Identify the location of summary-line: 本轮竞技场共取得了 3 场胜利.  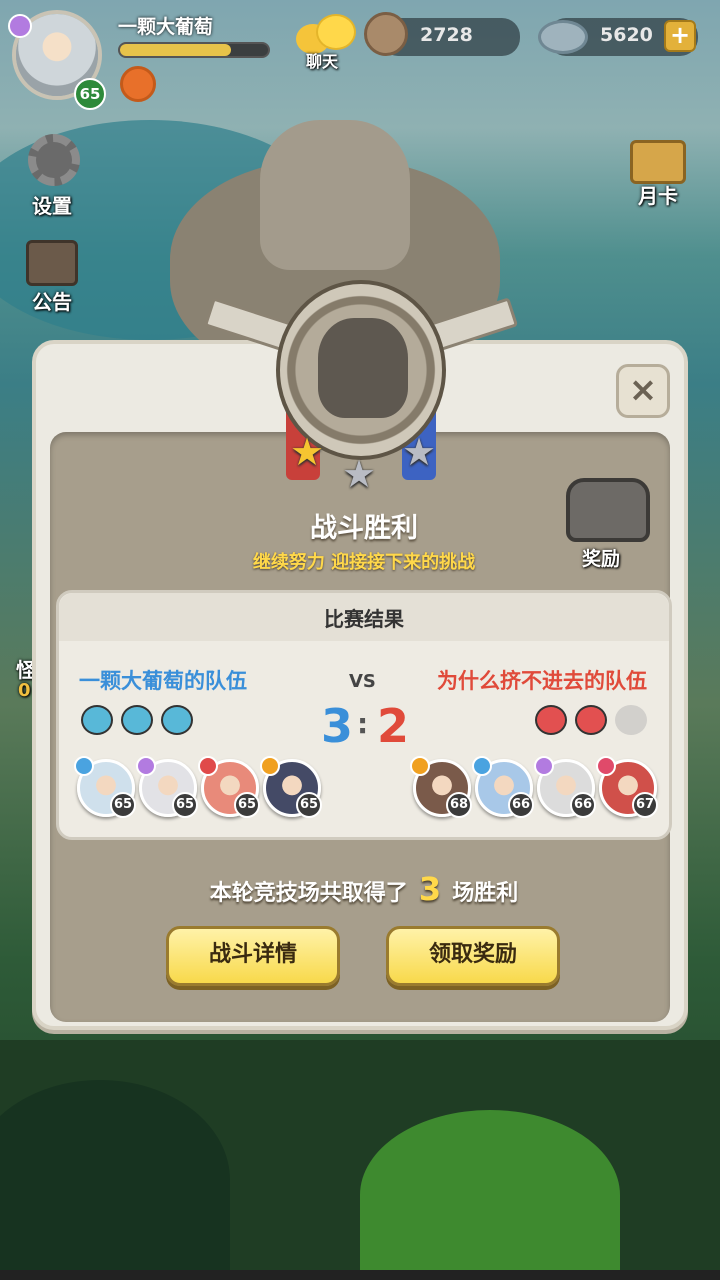
(364, 889).